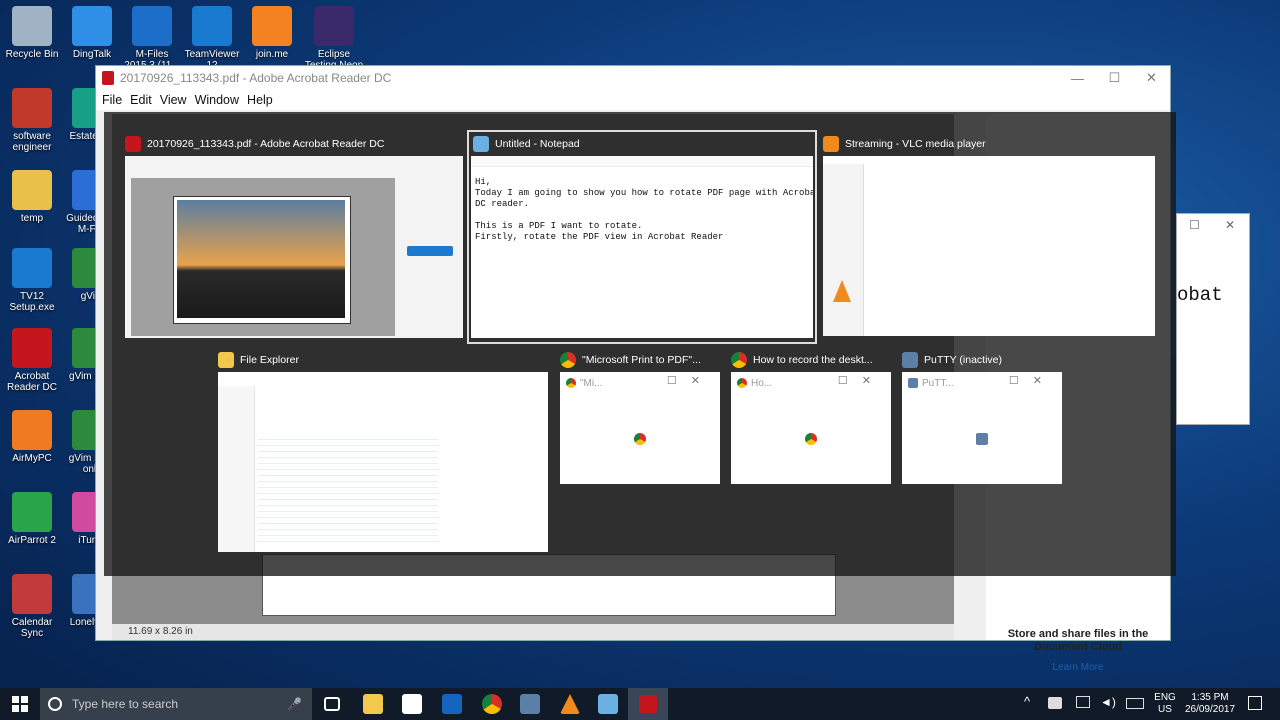  What do you see at coordinates (1210, 709) in the screenshot?
I see `clock-date: 26/09/2017` at bounding box center [1210, 709].